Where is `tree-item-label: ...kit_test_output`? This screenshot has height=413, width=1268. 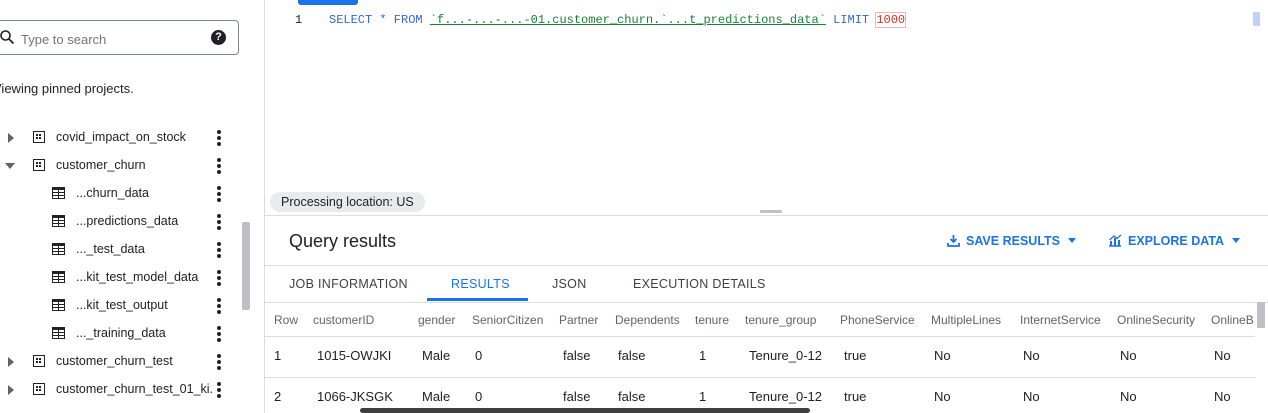 tree-item-label: ...kit_test_output is located at coordinates (122, 305).